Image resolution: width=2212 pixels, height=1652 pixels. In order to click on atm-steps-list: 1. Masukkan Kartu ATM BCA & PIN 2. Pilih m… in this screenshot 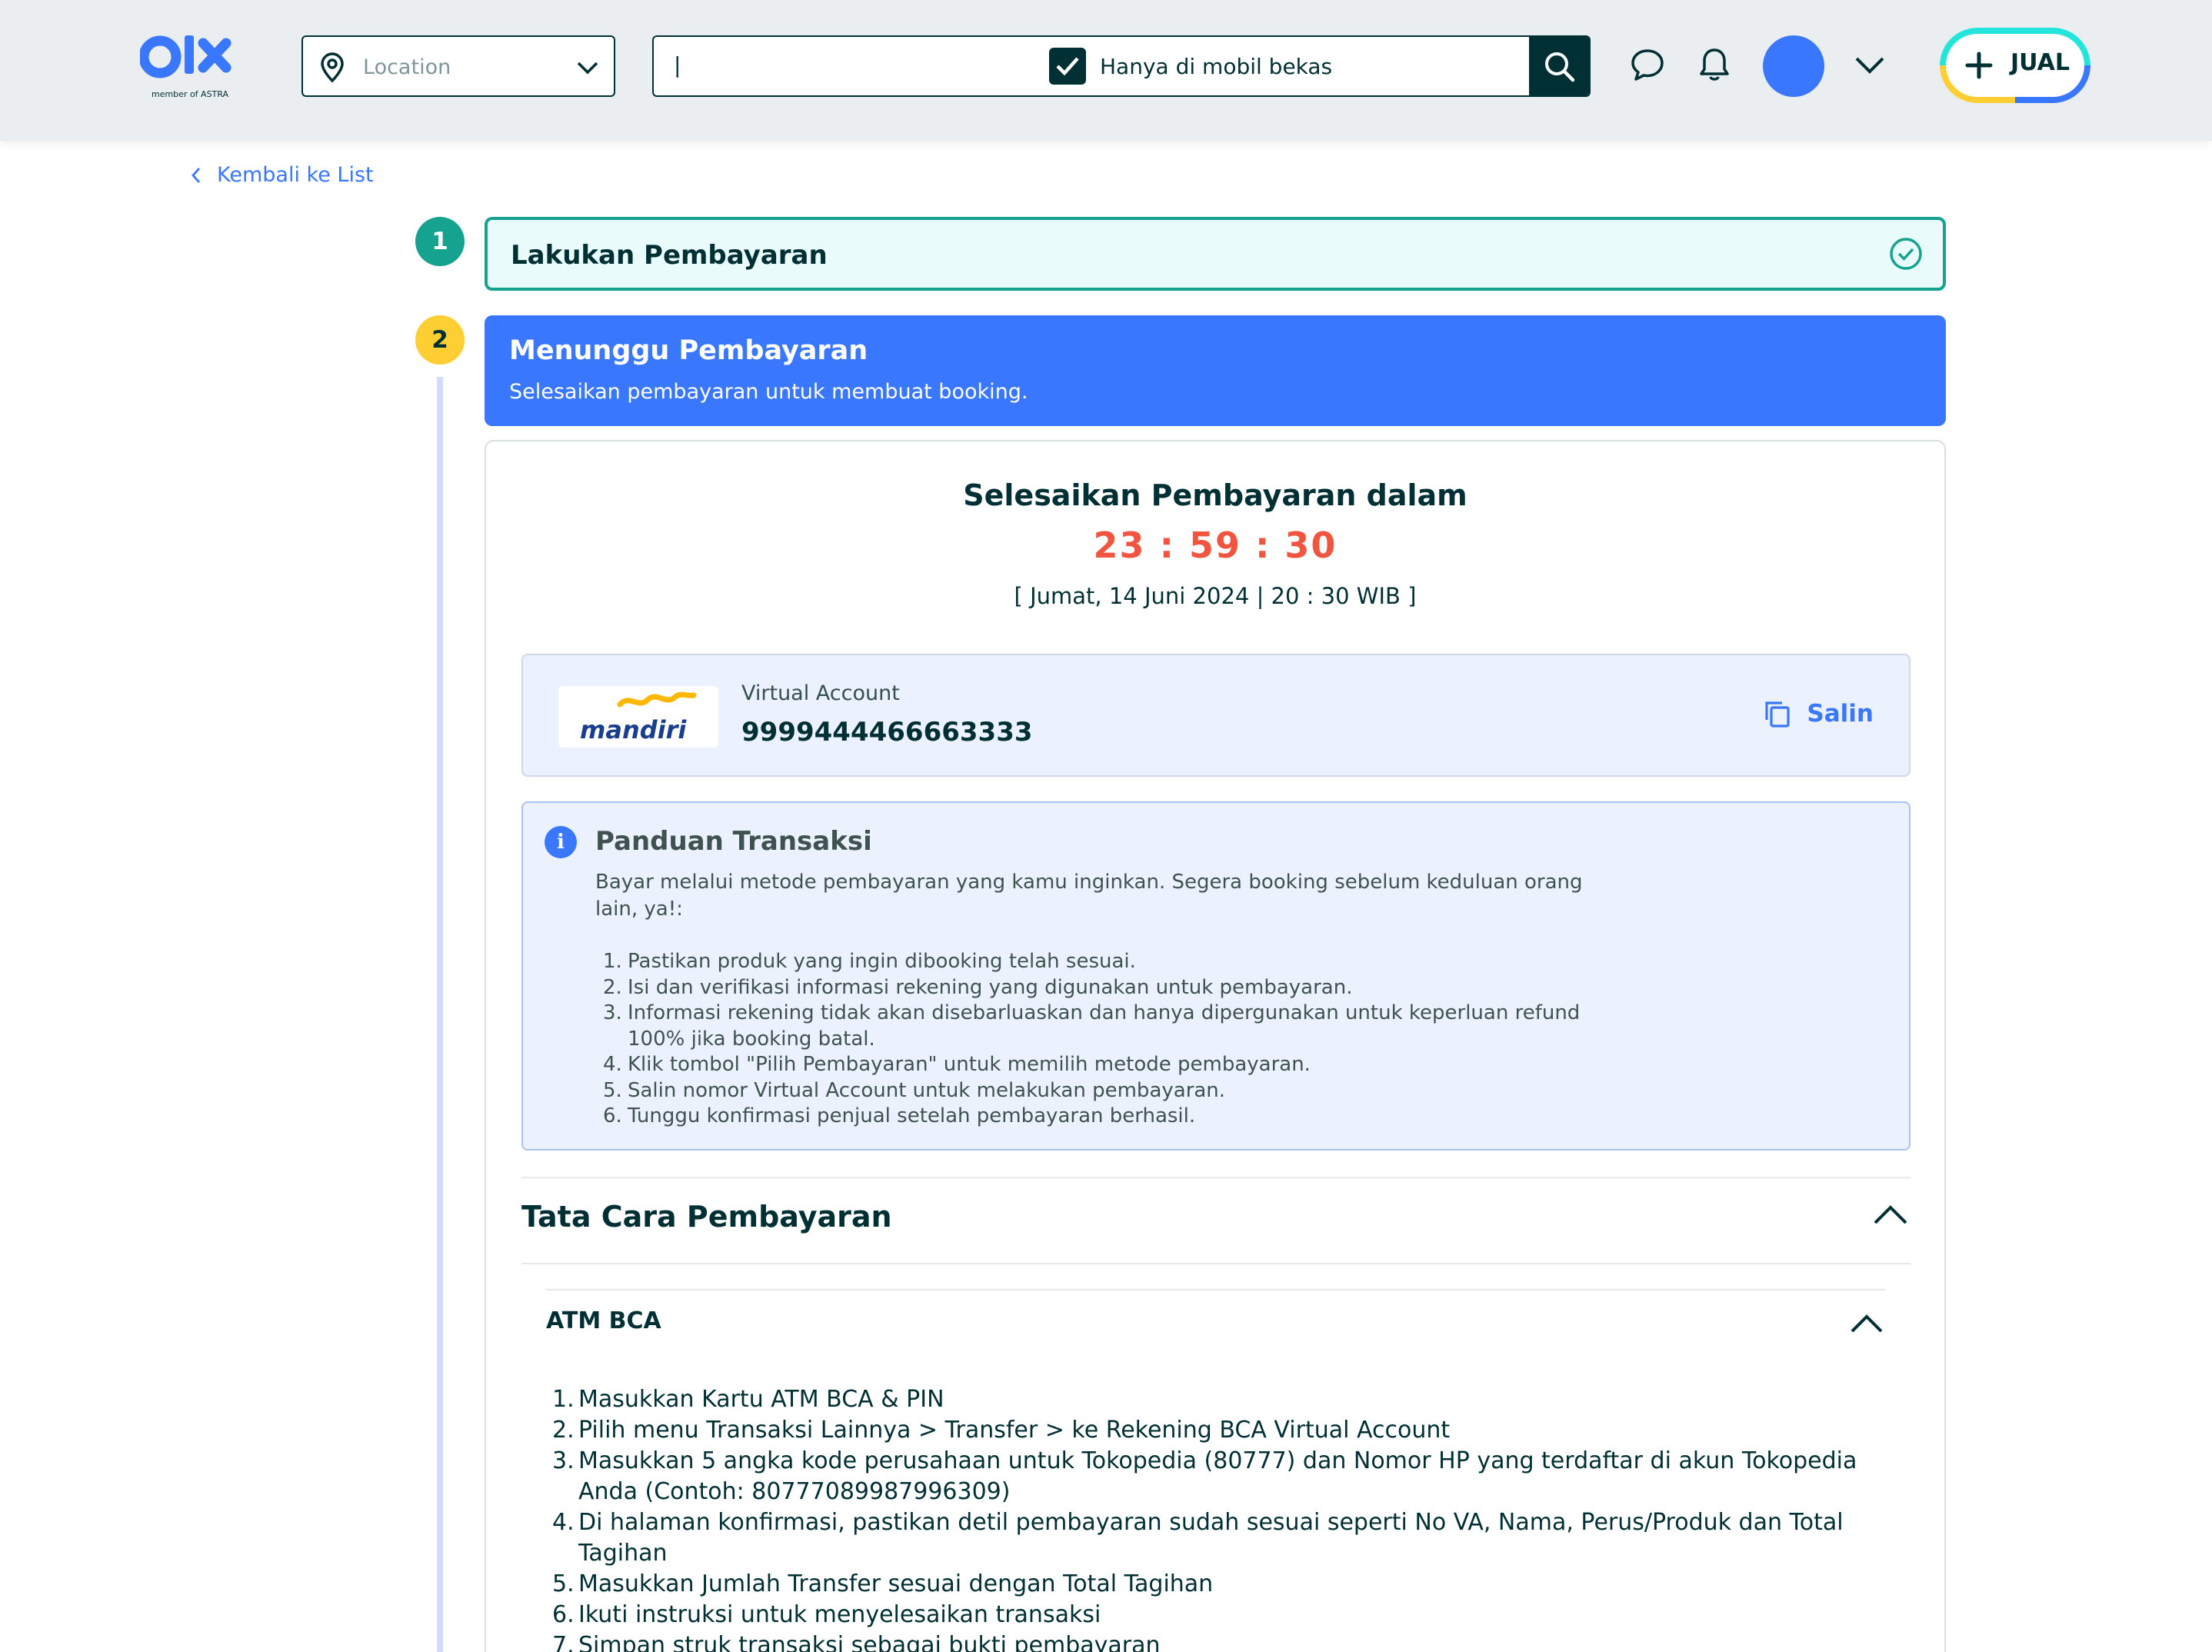, I will do `click(1229, 1518)`.